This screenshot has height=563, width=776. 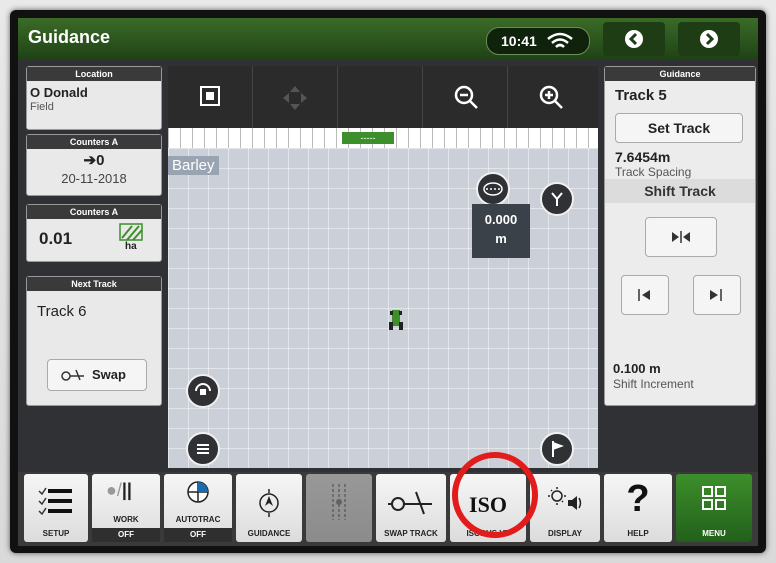 I want to click on shift-center-icon, so click(x=681, y=237).